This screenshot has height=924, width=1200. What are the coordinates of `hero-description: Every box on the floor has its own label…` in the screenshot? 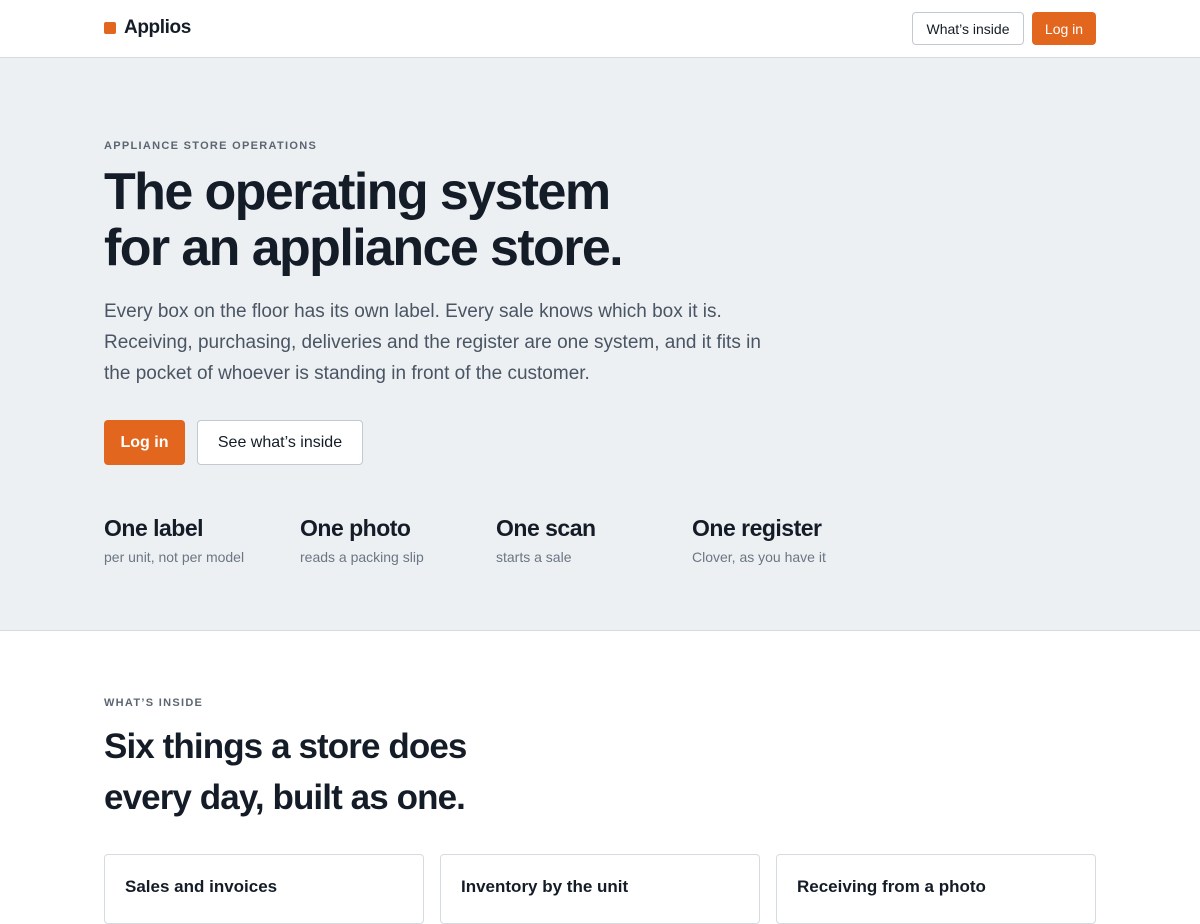 It's located at (432, 342).